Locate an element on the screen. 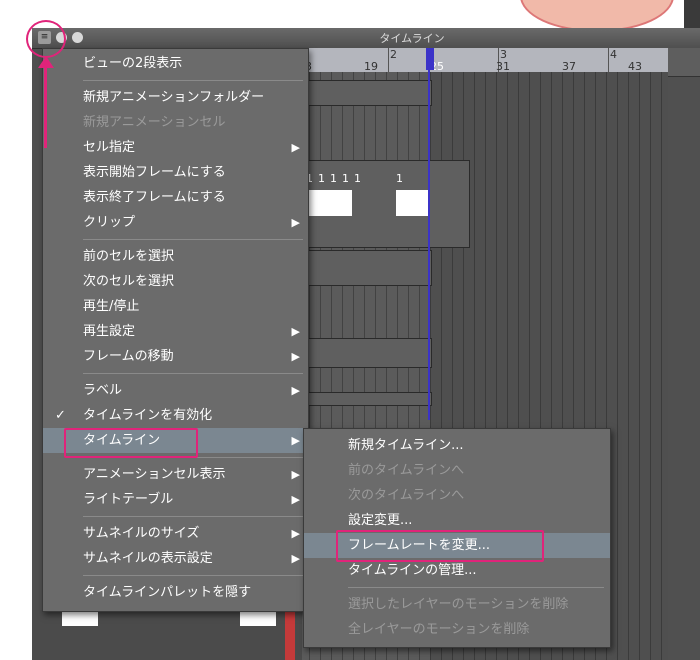 This screenshot has width=700, height=660. menu-item-clip: クリップ ▶ is located at coordinates (175, 222).